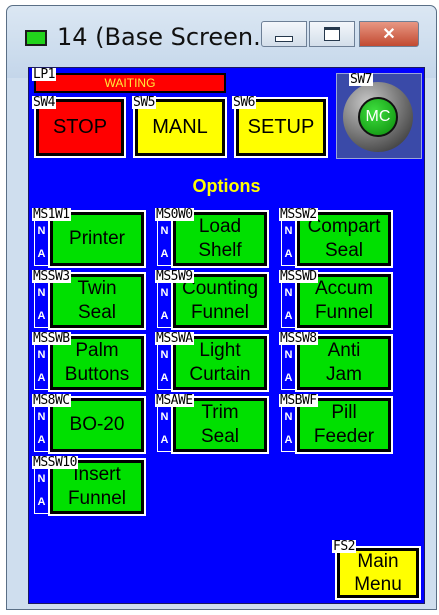  What do you see at coordinates (298, 276) in the screenshot?
I see `option-tag: MSSWD` at bounding box center [298, 276].